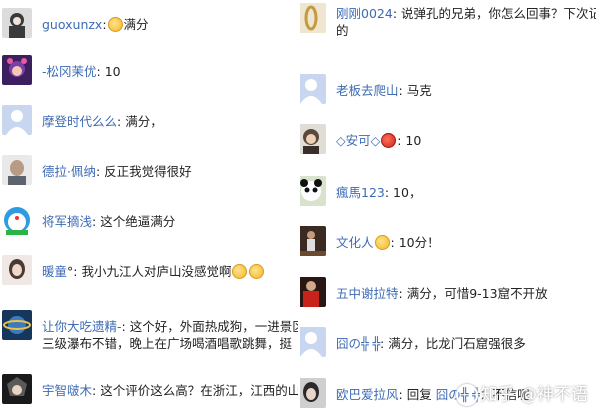 This screenshot has width=600, height=416. I want to click on cartoon-face-avatar-icon, so click(313, 139).